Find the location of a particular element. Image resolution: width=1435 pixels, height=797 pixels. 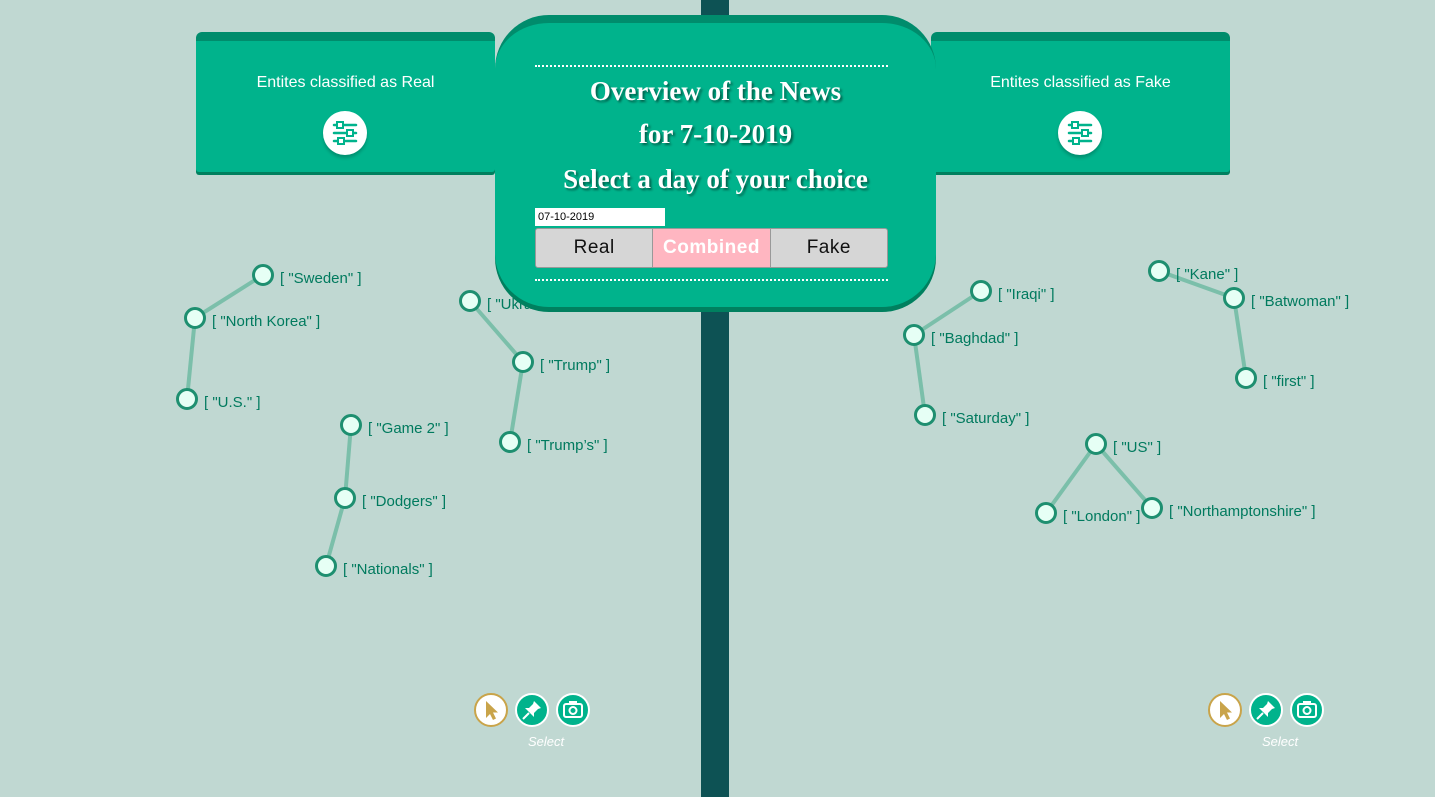

camera-tool-button-left is located at coordinates (573, 710).